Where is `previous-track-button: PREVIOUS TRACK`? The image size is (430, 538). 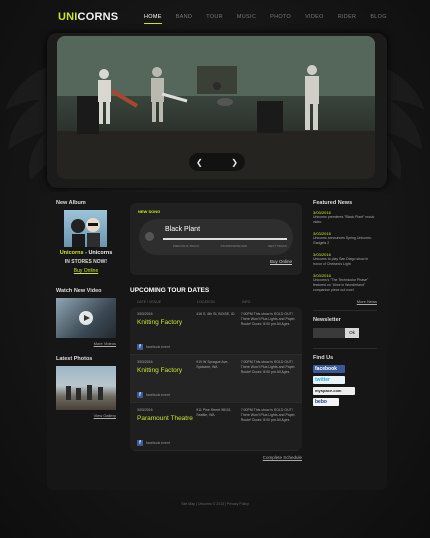 previous-track-button: PREVIOUS TRACK is located at coordinates (186, 246).